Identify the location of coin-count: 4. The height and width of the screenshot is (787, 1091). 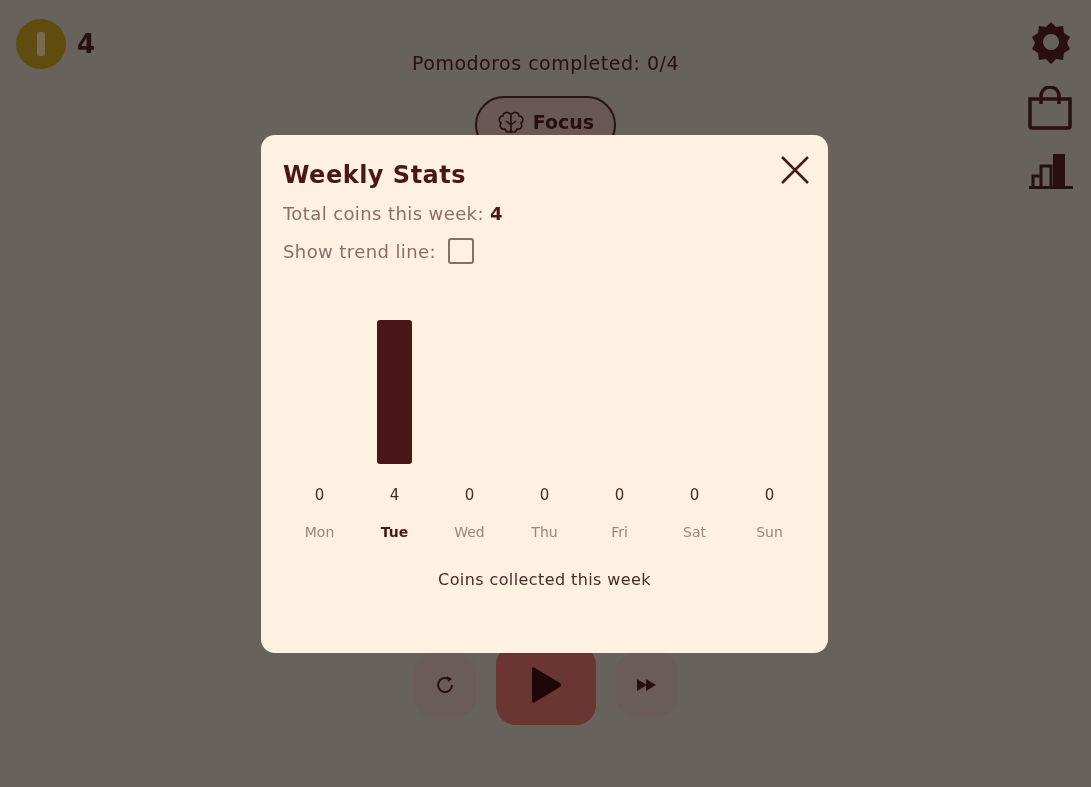
(86, 44).